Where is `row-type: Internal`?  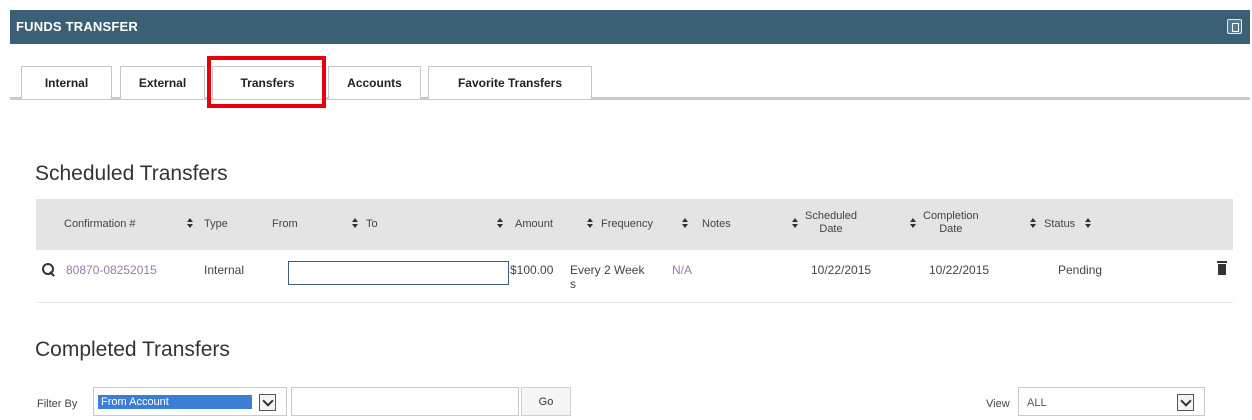 row-type: Internal is located at coordinates (224, 270).